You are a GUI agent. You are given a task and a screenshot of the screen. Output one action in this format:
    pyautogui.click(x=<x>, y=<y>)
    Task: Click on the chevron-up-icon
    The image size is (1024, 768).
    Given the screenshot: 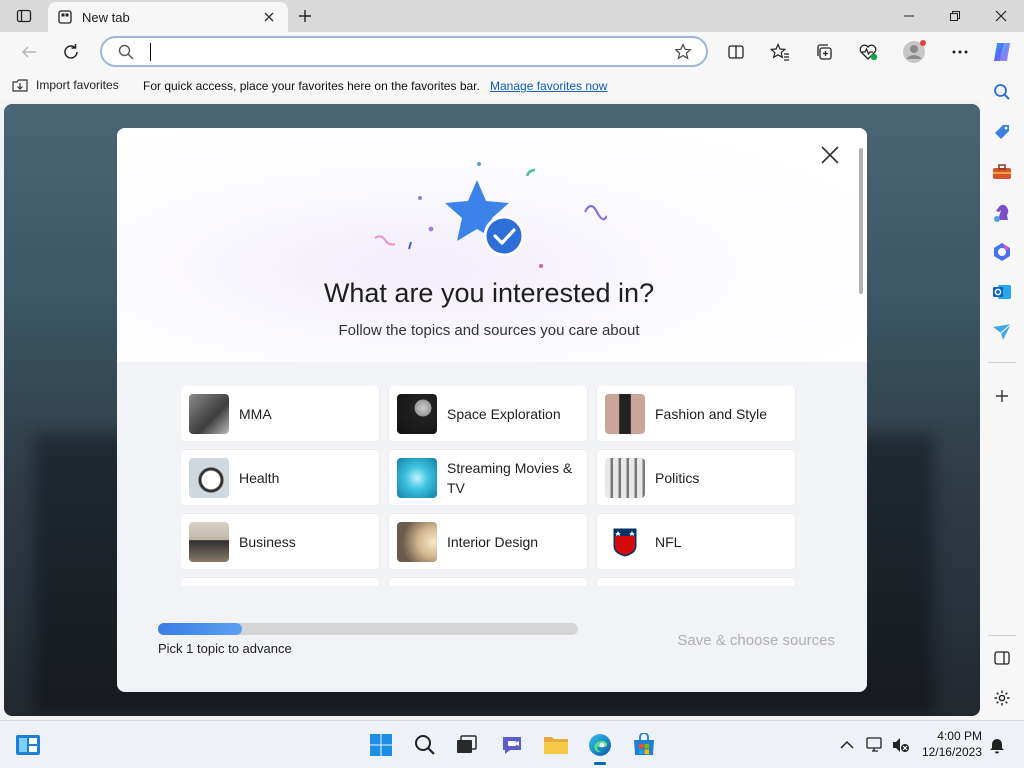 What is the action you would take?
    pyautogui.click(x=847, y=744)
    